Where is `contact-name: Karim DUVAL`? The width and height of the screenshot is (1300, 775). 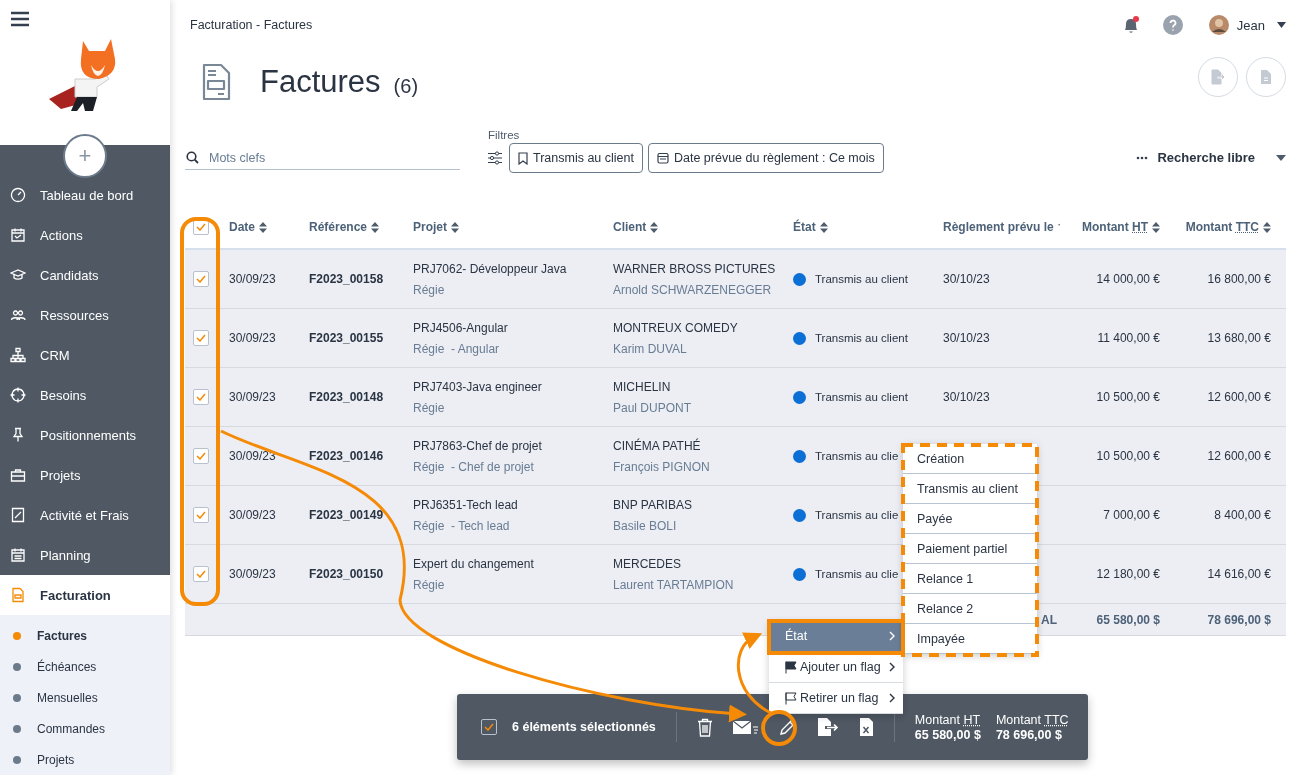
contact-name: Karim DUVAL is located at coordinates (650, 348).